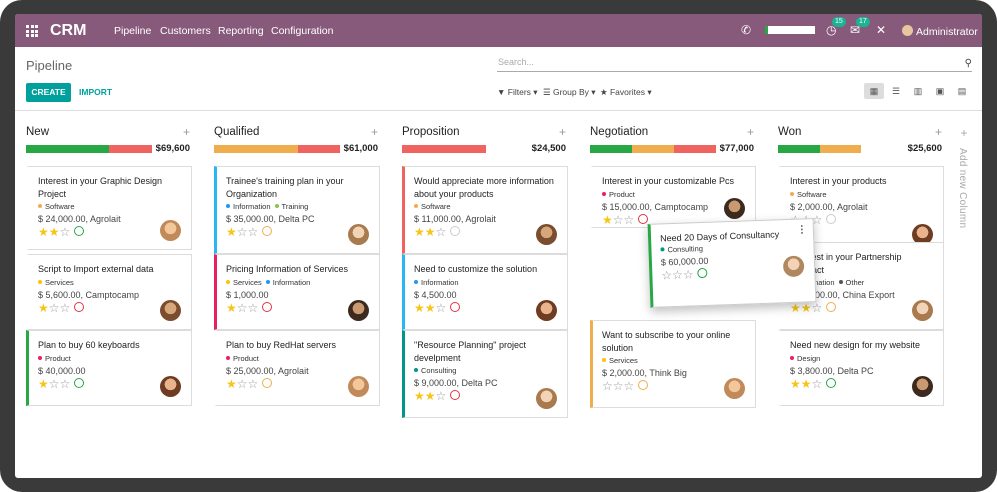 The width and height of the screenshot is (997, 492). What do you see at coordinates (940, 91) in the screenshot?
I see `calendar-view-icon: ▣` at bounding box center [940, 91].